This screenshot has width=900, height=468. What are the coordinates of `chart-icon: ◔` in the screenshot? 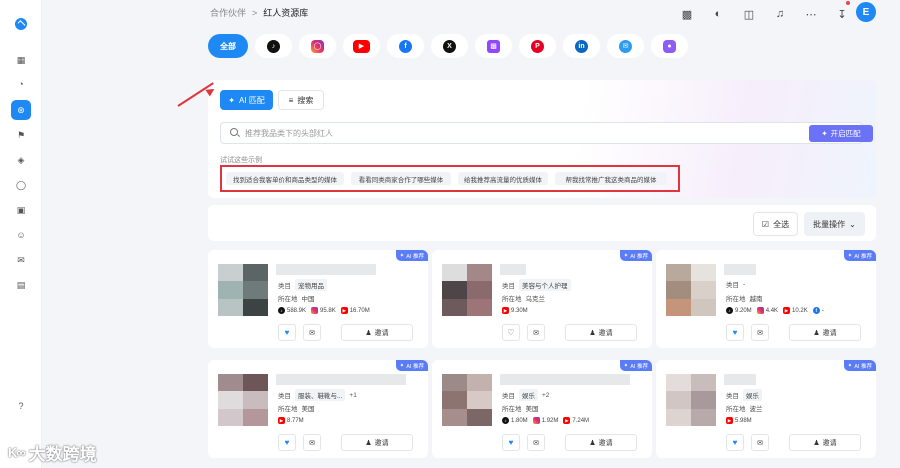 It's located at (21, 84).